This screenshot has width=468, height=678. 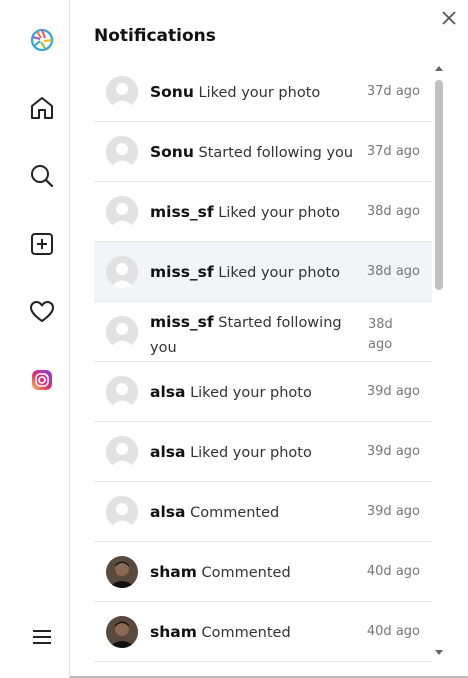 I want to click on notification-text: alsa Commented, so click(x=255, y=512).